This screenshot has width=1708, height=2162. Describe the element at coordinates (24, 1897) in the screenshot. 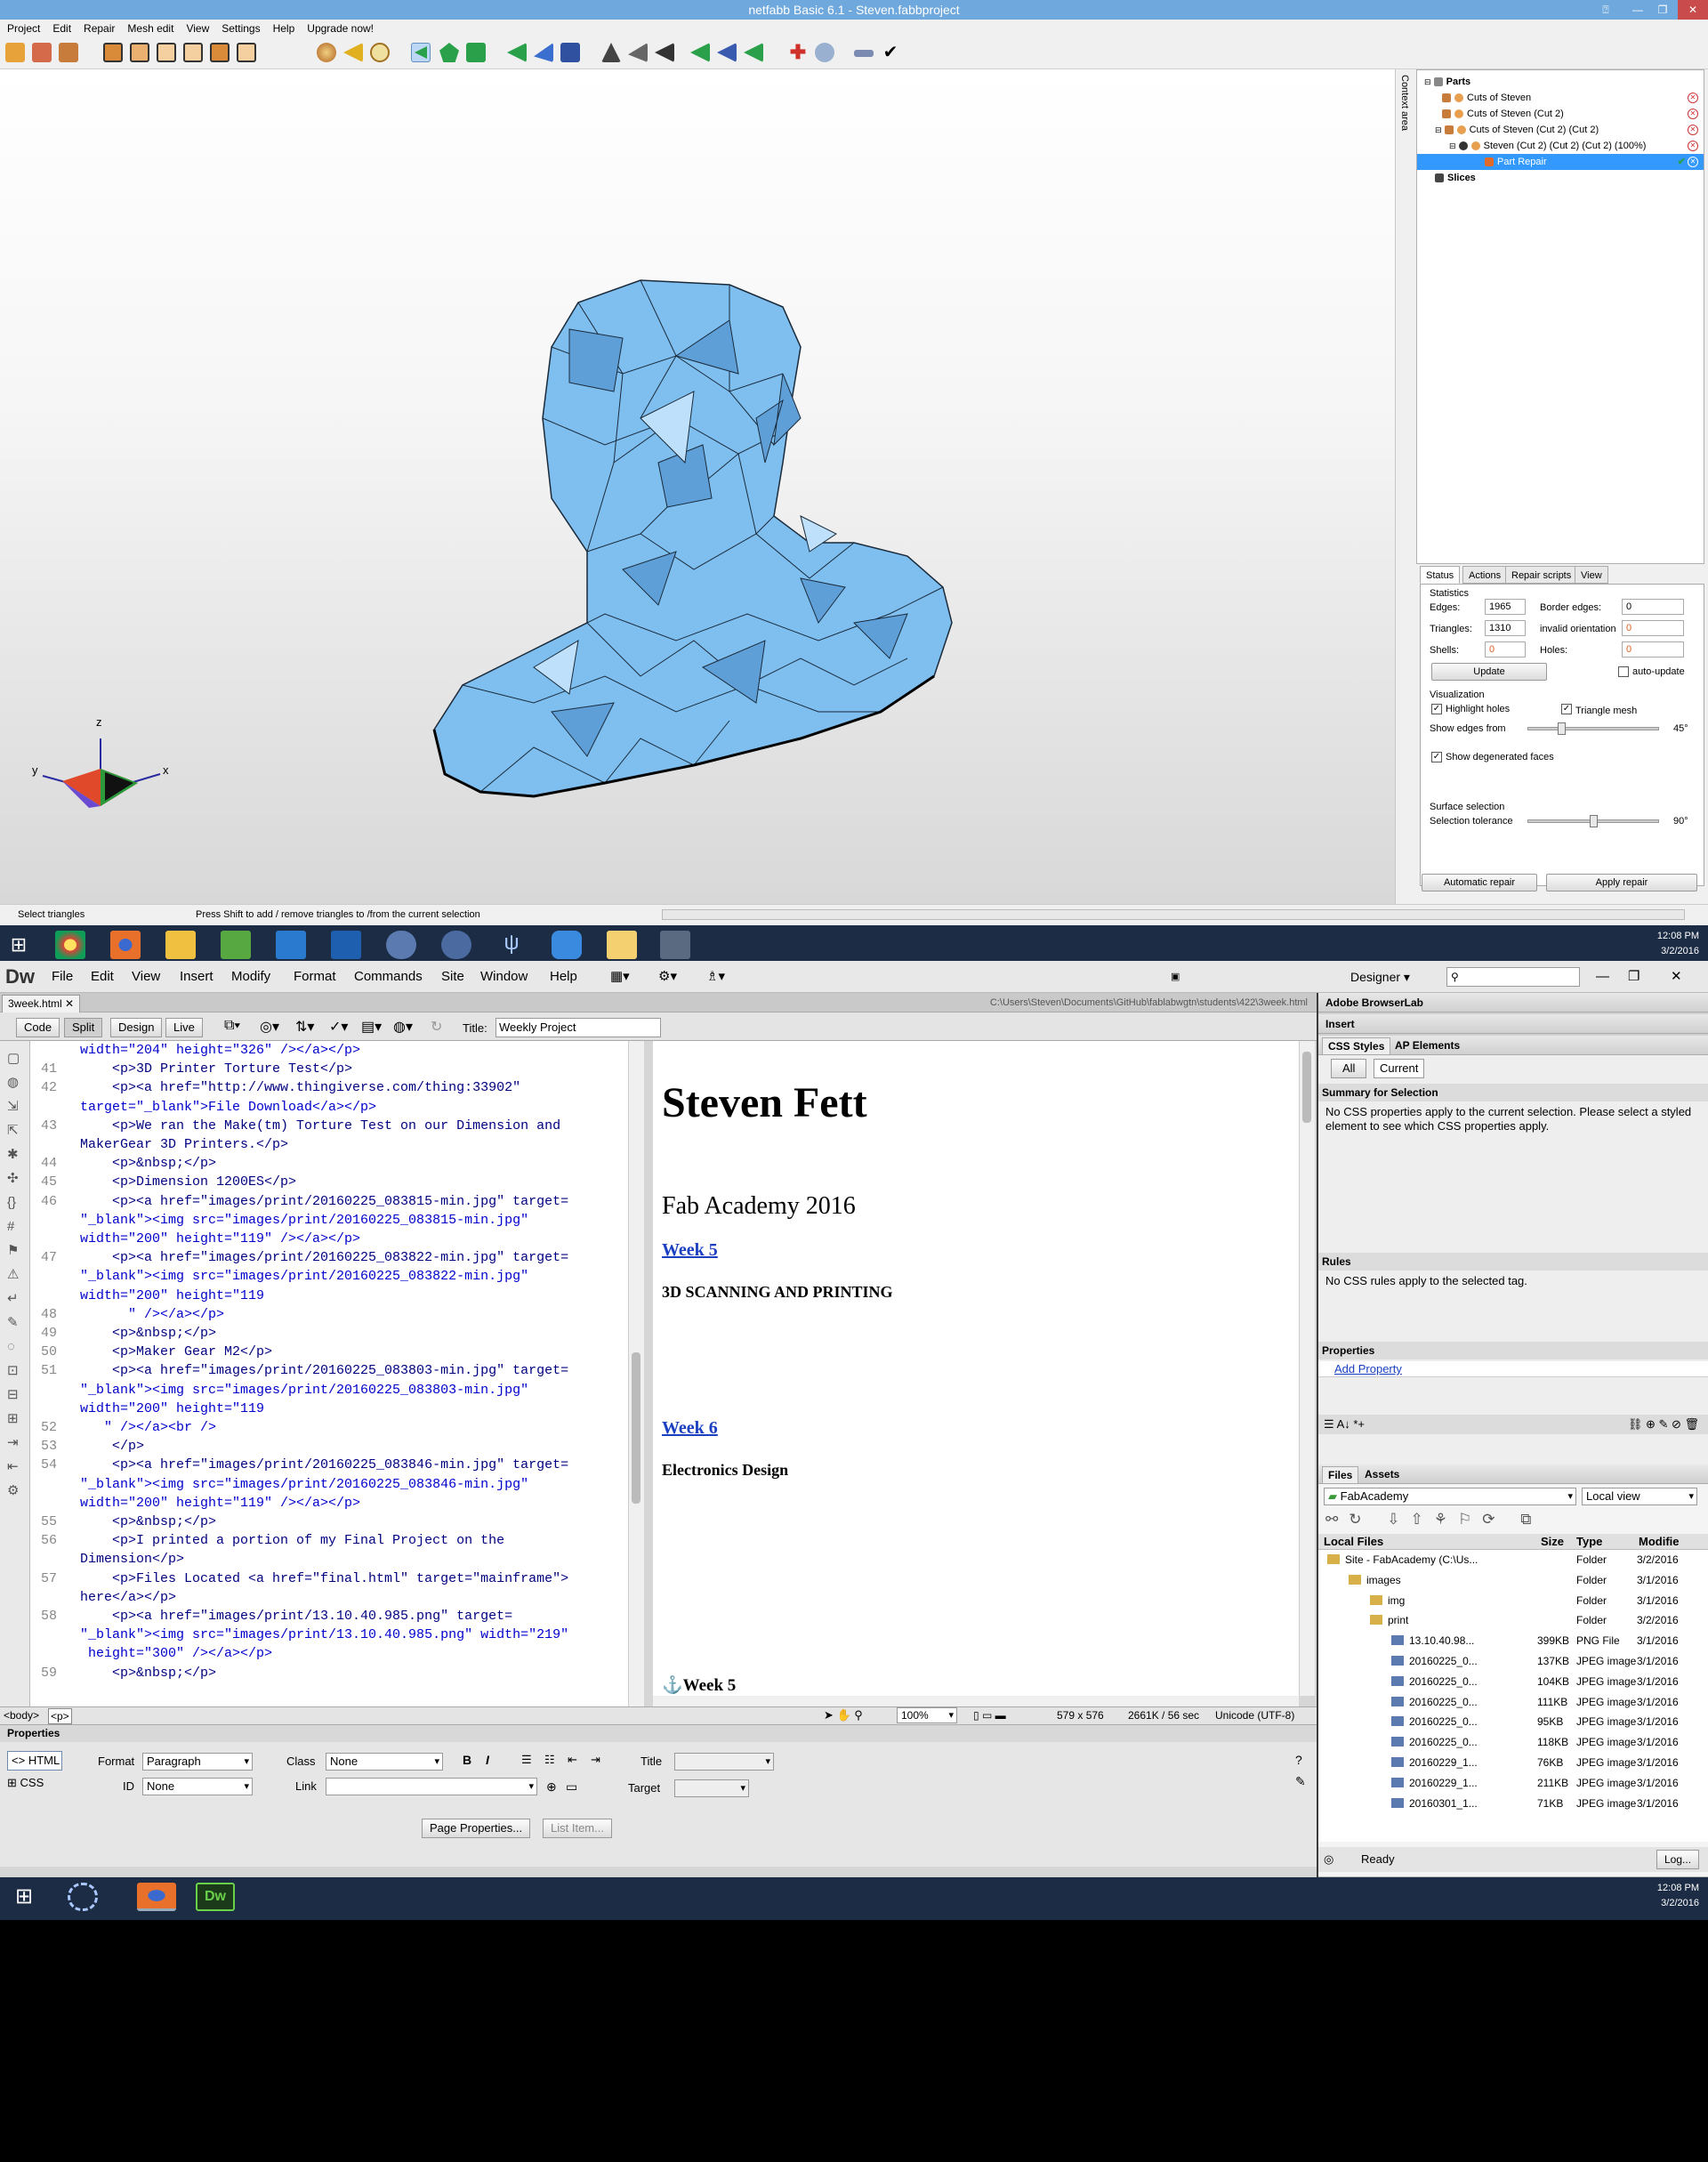

I see `windows-start-icon: ⊞` at that location.